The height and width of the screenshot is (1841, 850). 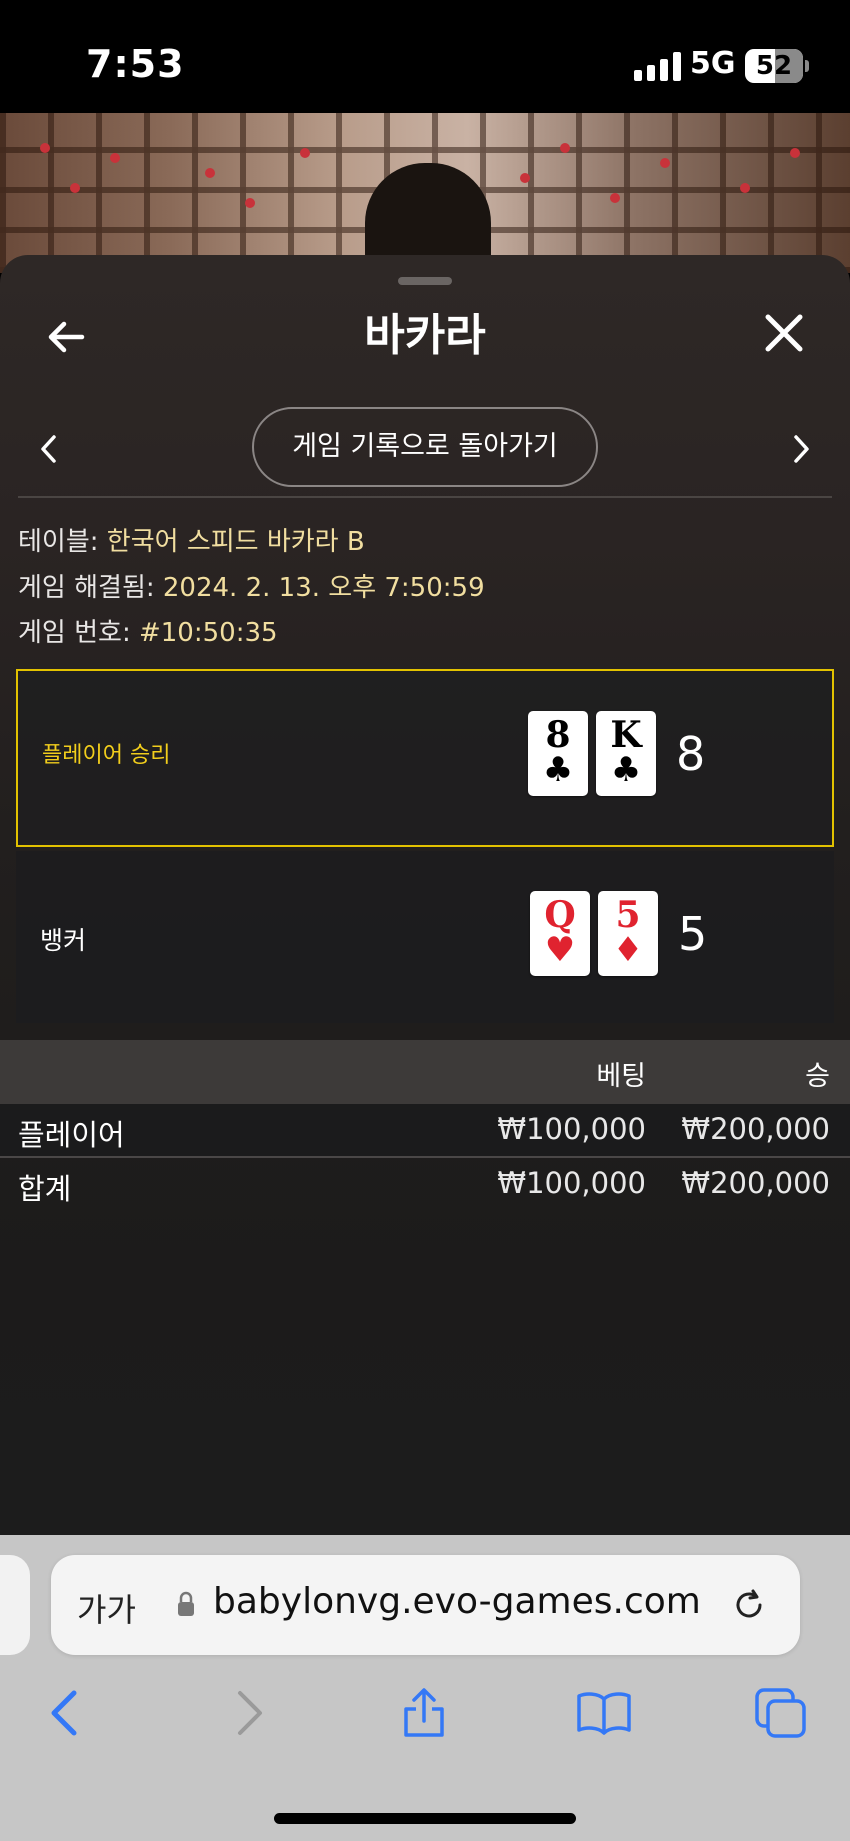 I want to click on game-number-label: 게임 번호:, so click(x=74, y=633).